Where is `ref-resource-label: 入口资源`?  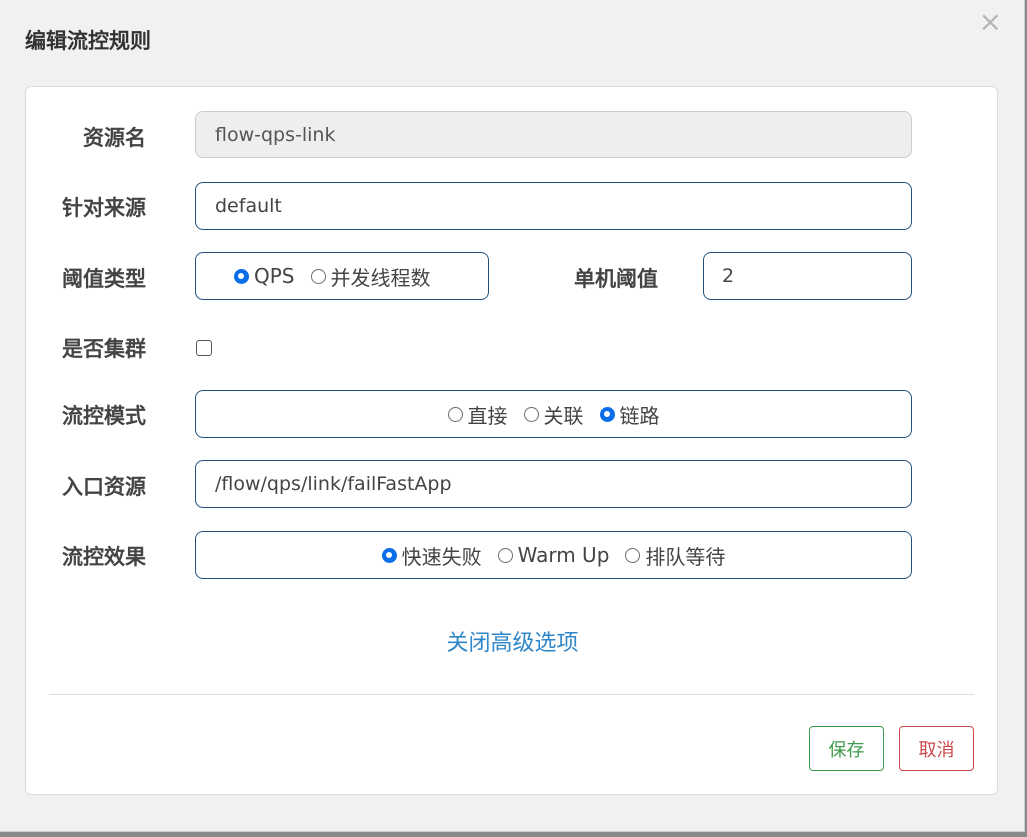
ref-resource-label: 入口资源 is located at coordinates (104, 487).